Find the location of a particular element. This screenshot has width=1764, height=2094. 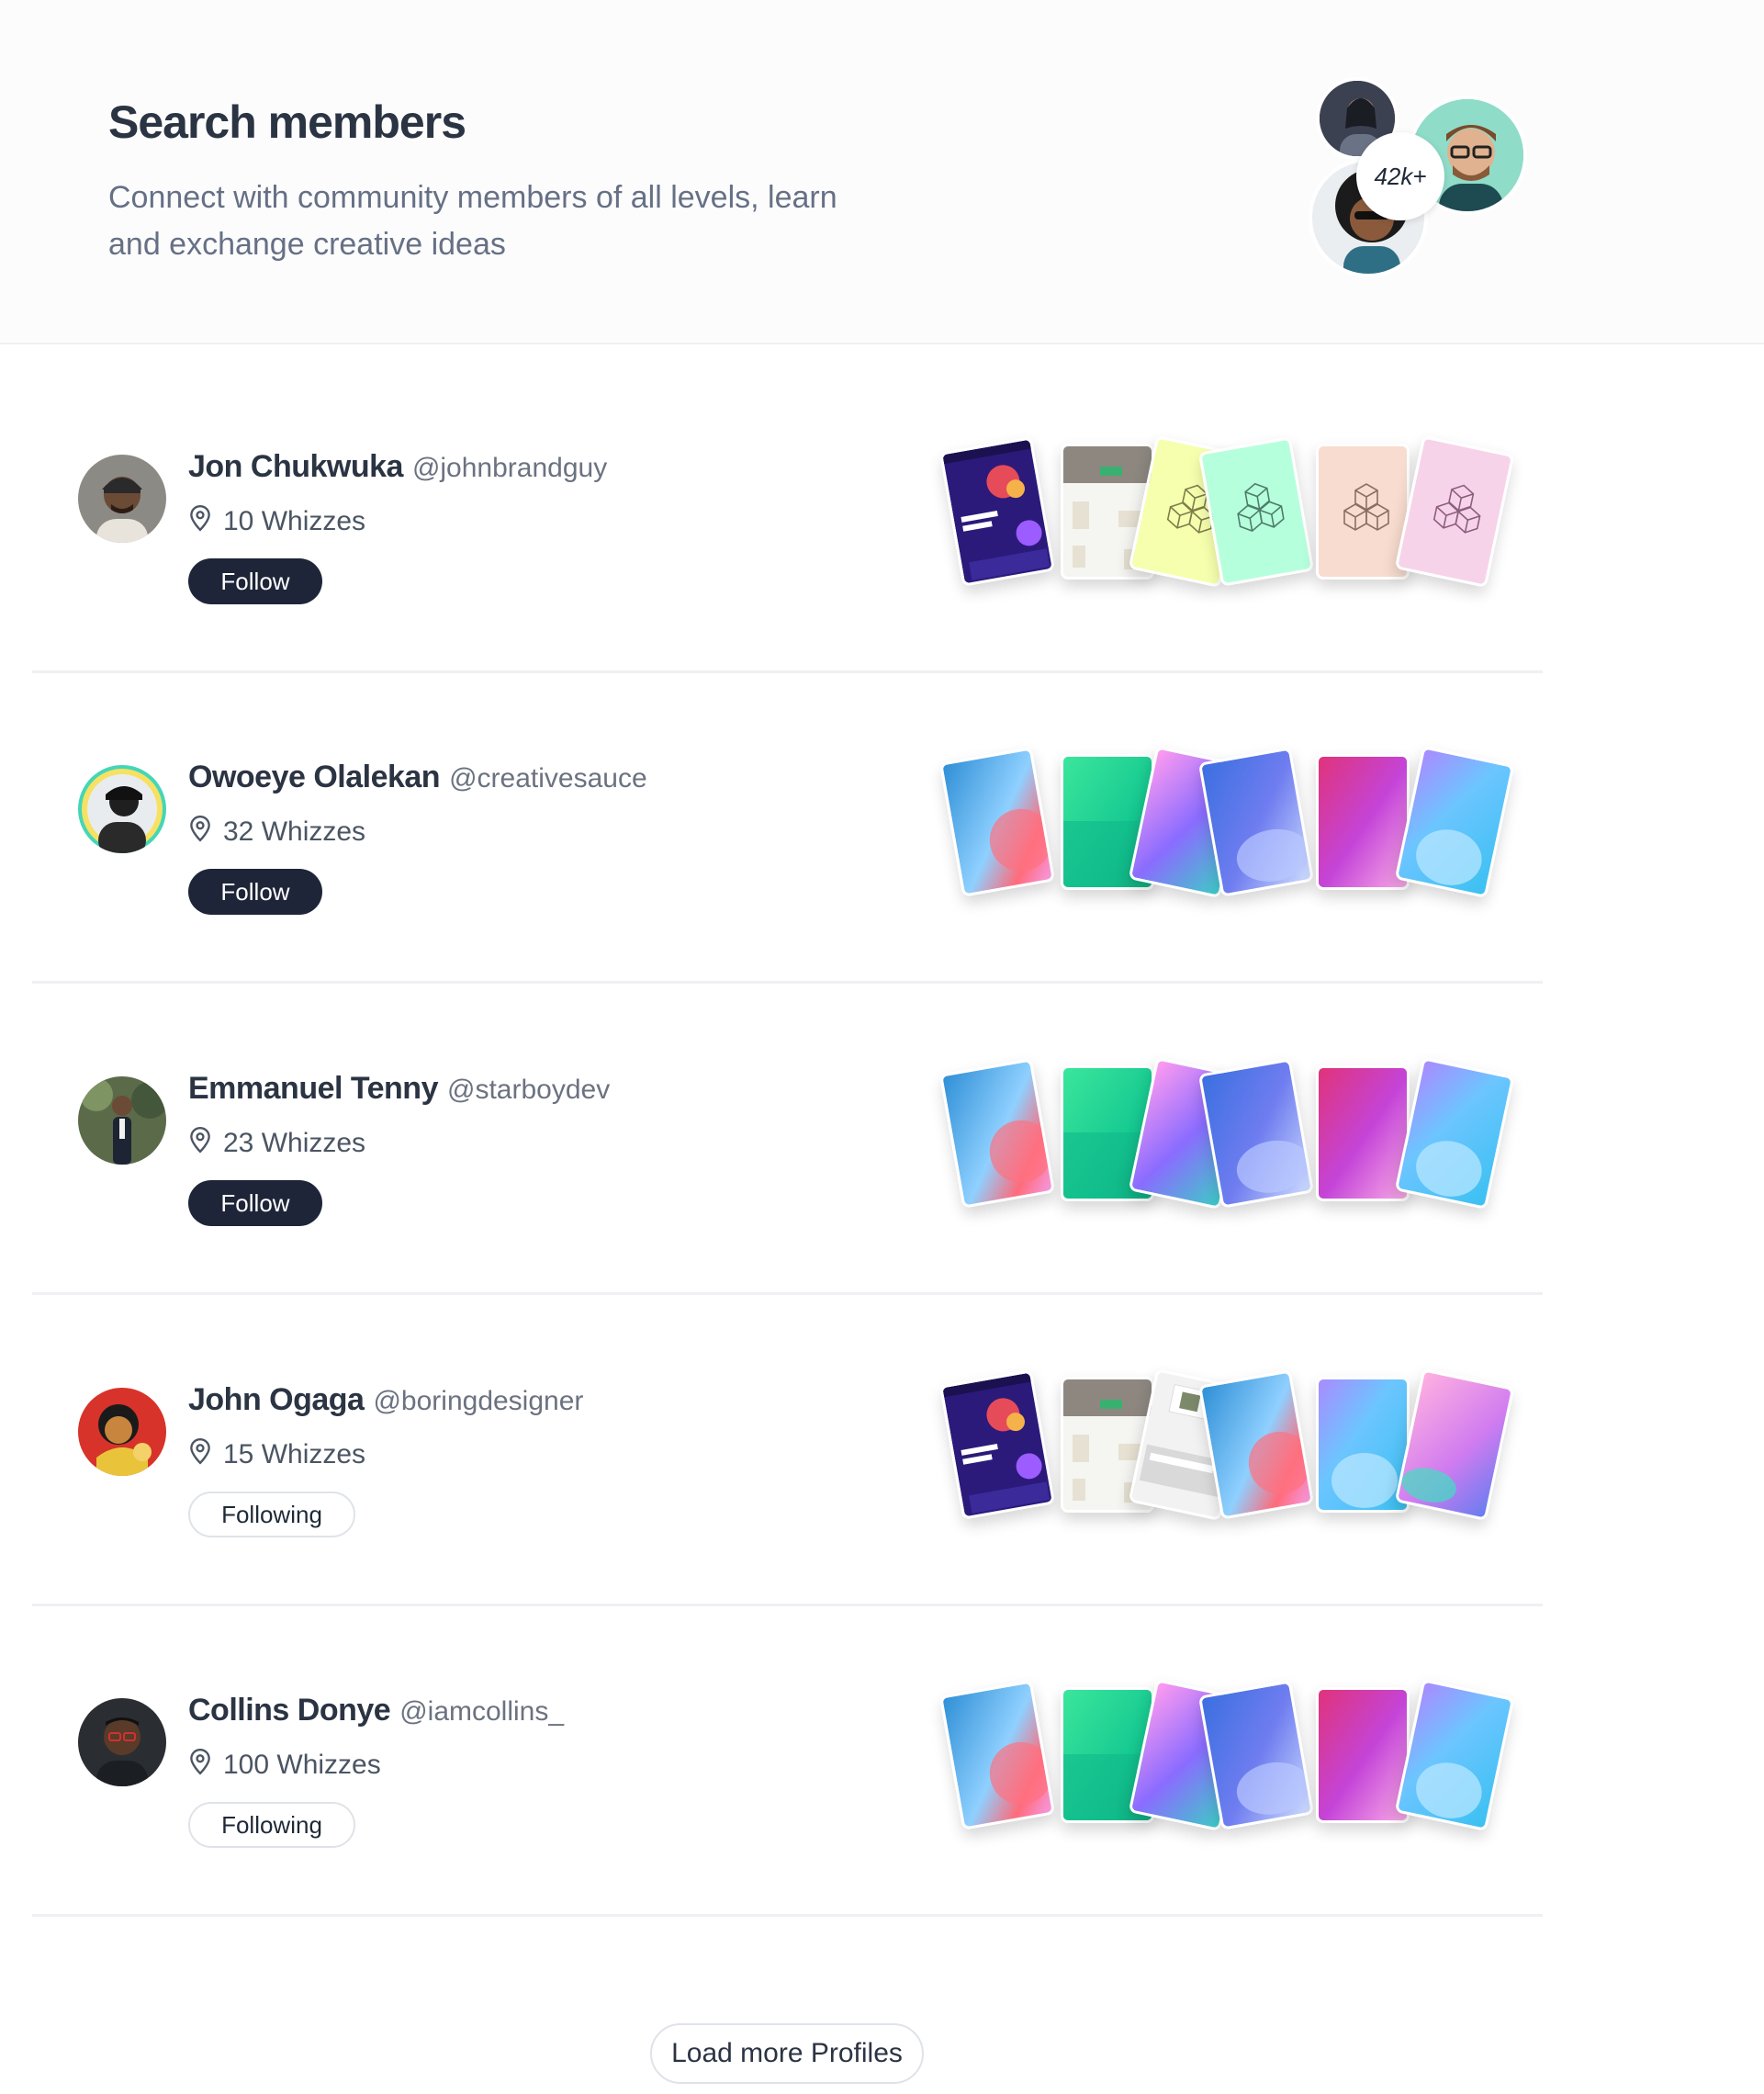

page-title: Search members is located at coordinates (287, 122).